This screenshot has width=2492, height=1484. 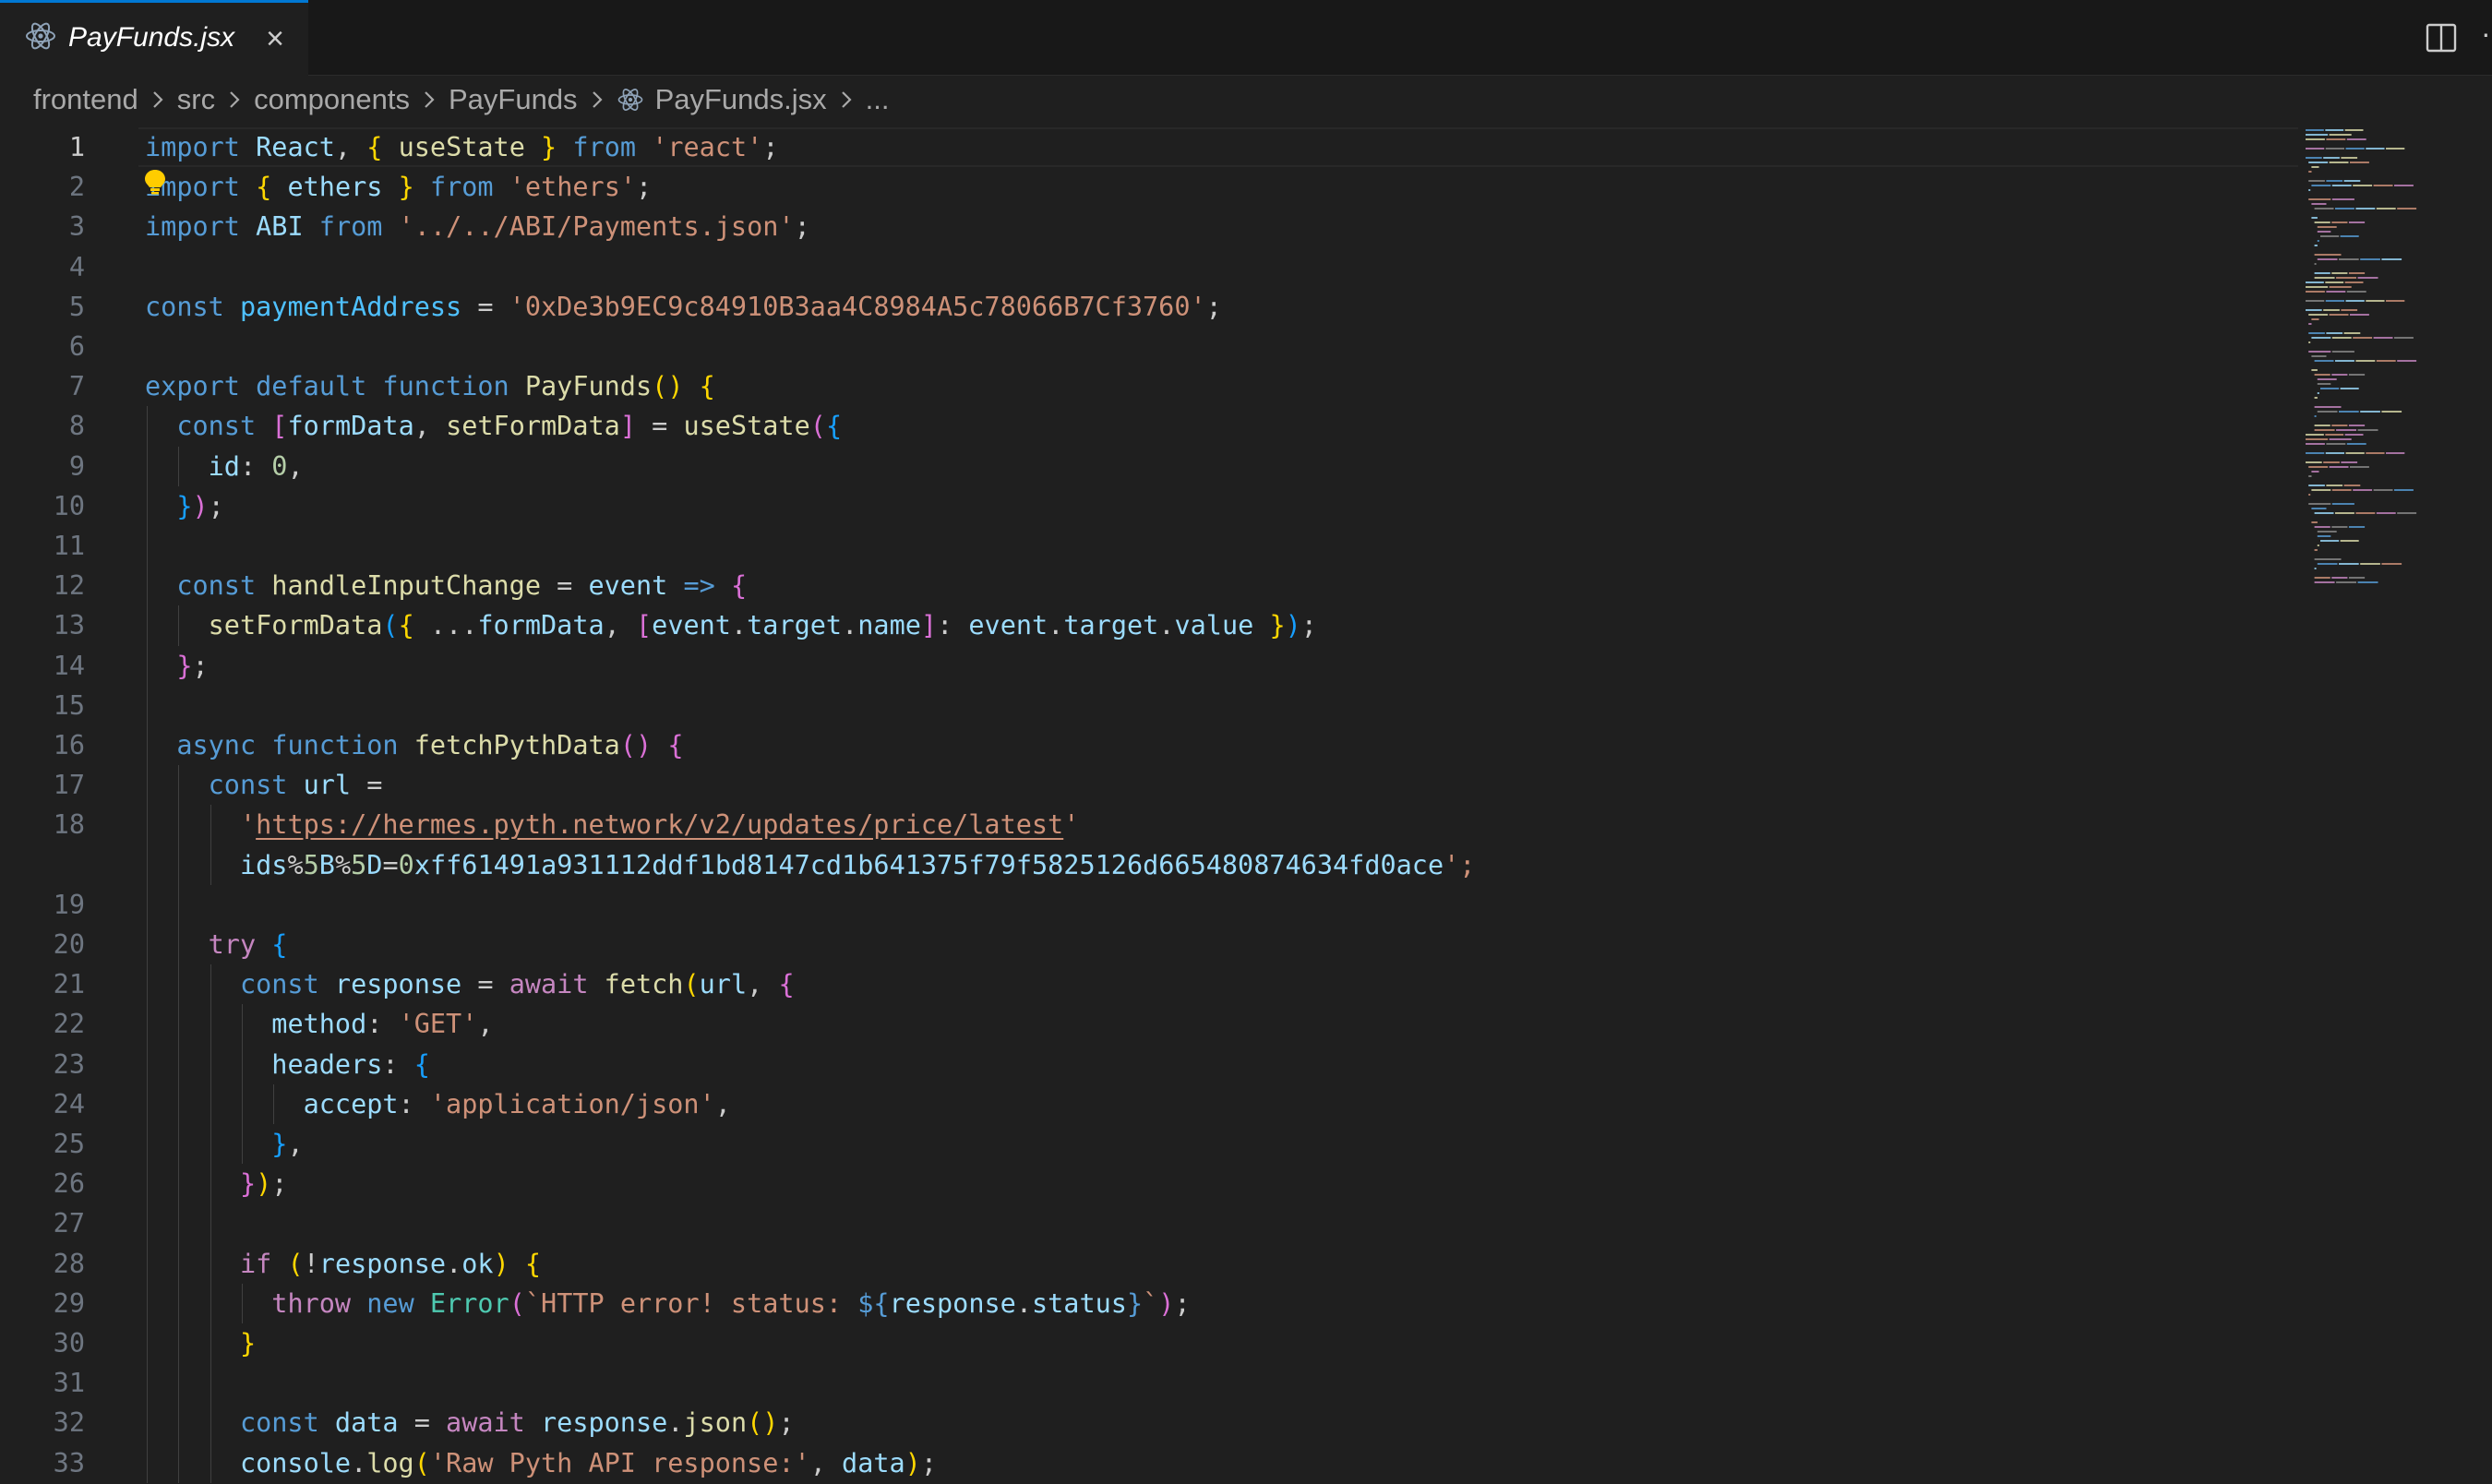 I want to click on breadcrumb-item-file: PayFunds.jsx, so click(x=741, y=99).